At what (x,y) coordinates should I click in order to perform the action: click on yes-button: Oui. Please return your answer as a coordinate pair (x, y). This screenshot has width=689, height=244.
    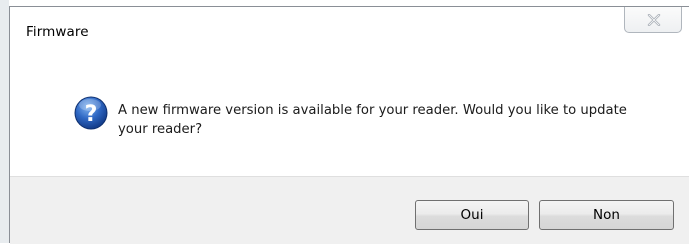
    Looking at the image, I should click on (472, 215).